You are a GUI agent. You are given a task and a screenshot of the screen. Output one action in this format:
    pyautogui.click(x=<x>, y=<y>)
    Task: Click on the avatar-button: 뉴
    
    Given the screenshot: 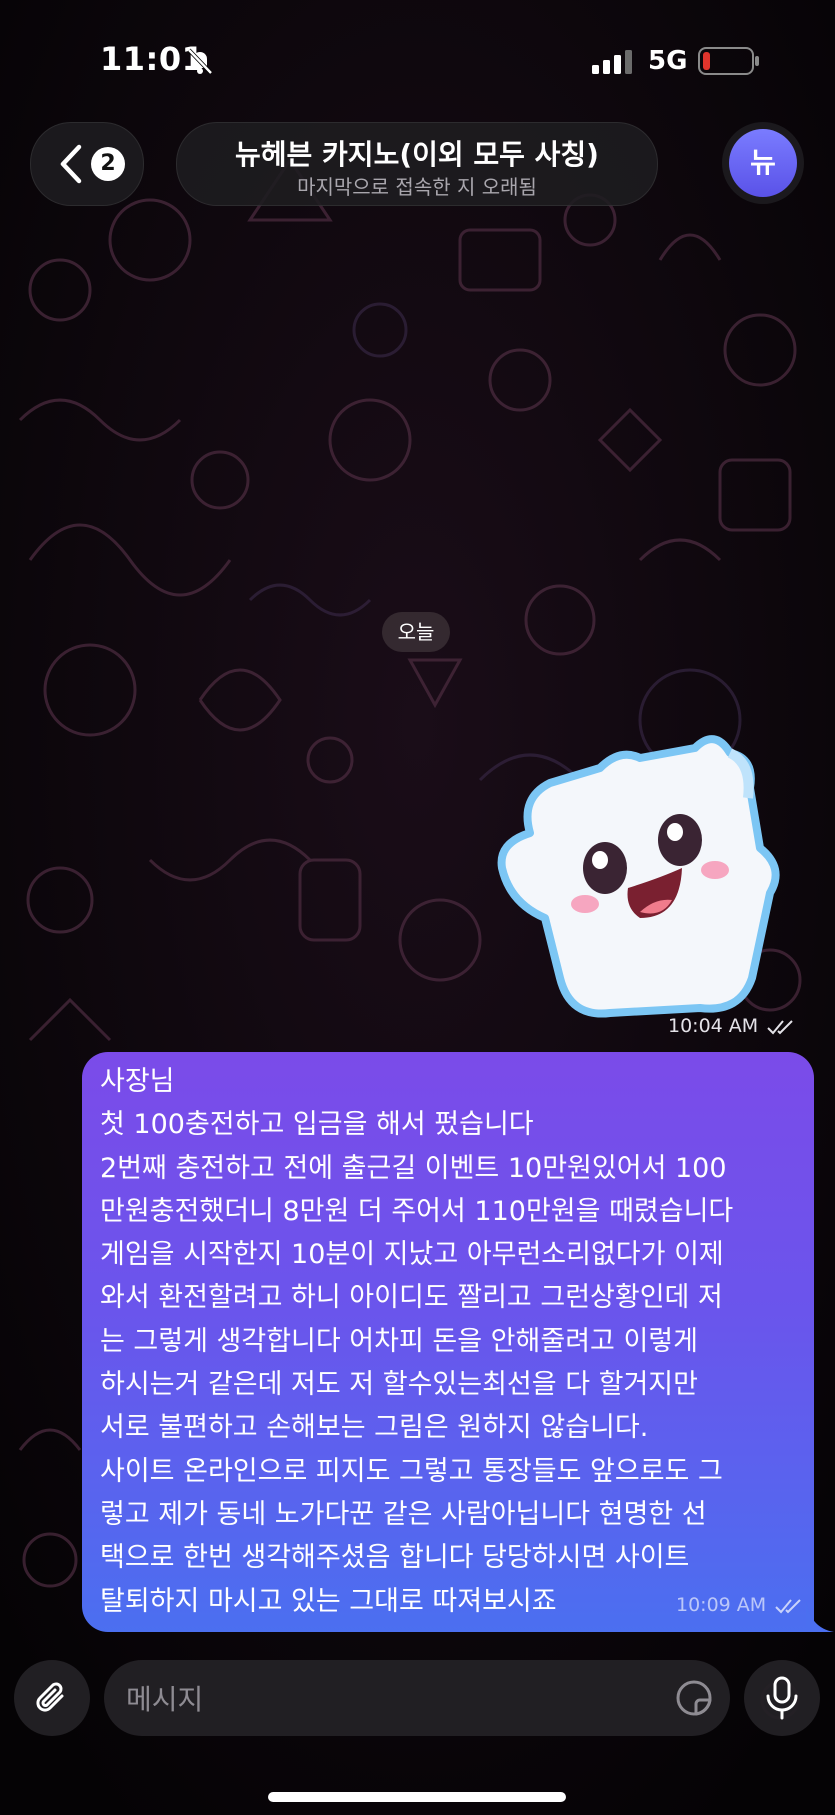 What is the action you would take?
    pyautogui.click(x=763, y=163)
    